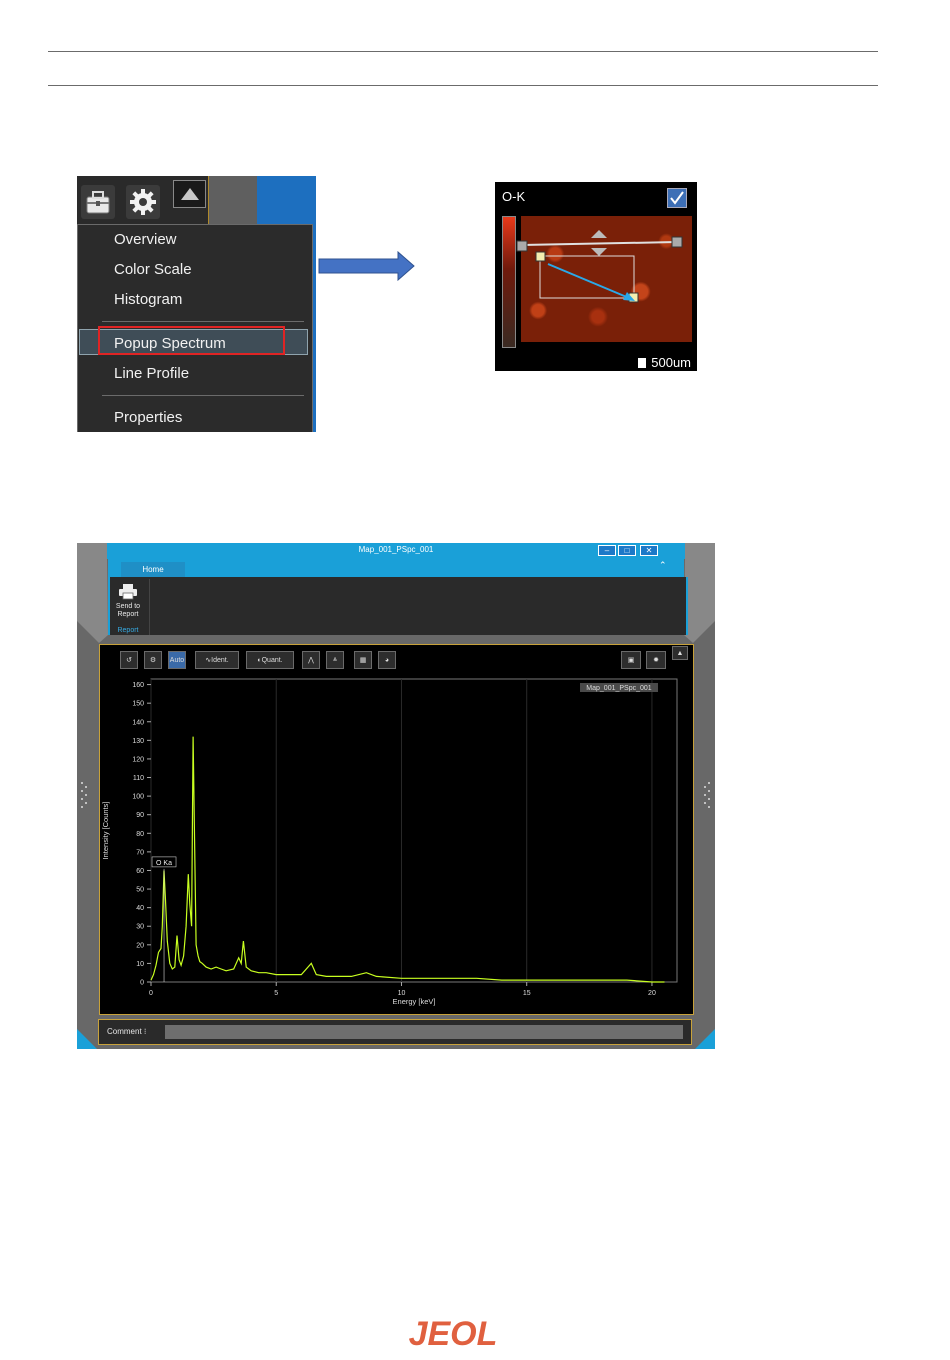 Image resolution: width=950 pixels, height=1360 pixels. Describe the element at coordinates (527, 993) in the screenshot. I see `x-tick-label: 15` at that location.